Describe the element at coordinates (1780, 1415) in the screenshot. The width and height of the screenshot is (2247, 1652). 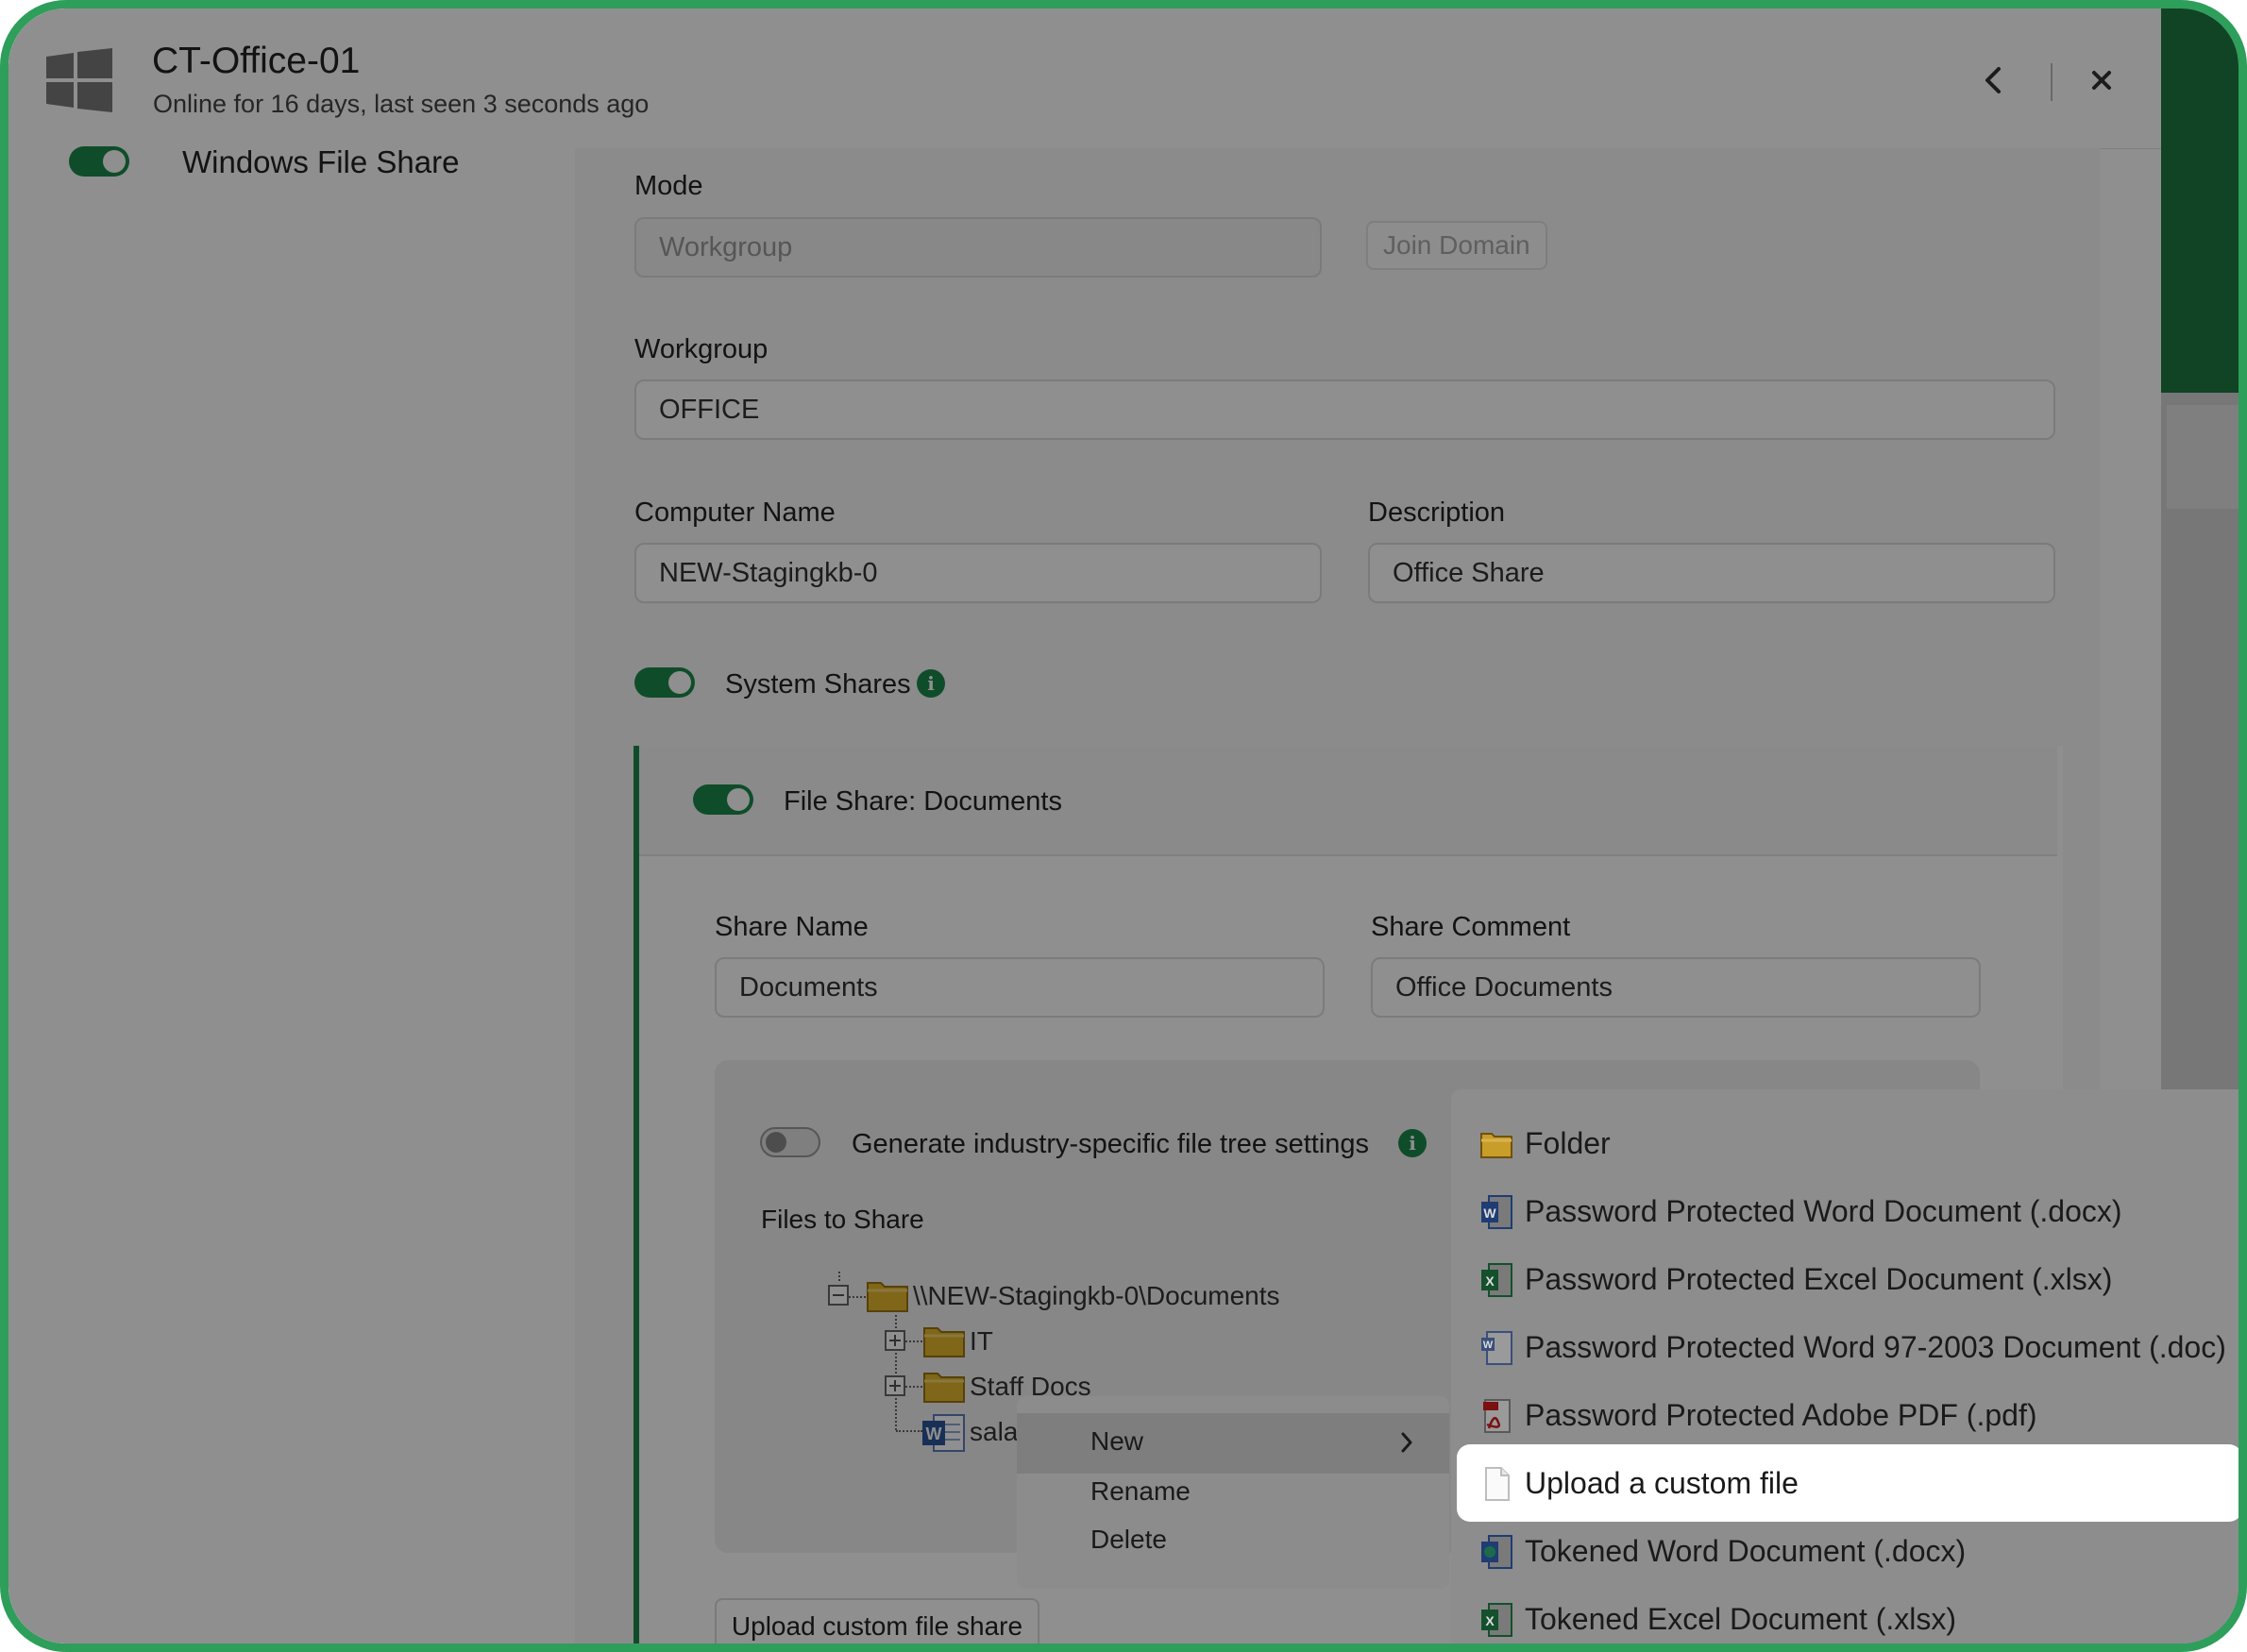
I see `submenu-pp-pdf: Password Protected Adobe PDF (.pdf)` at that location.